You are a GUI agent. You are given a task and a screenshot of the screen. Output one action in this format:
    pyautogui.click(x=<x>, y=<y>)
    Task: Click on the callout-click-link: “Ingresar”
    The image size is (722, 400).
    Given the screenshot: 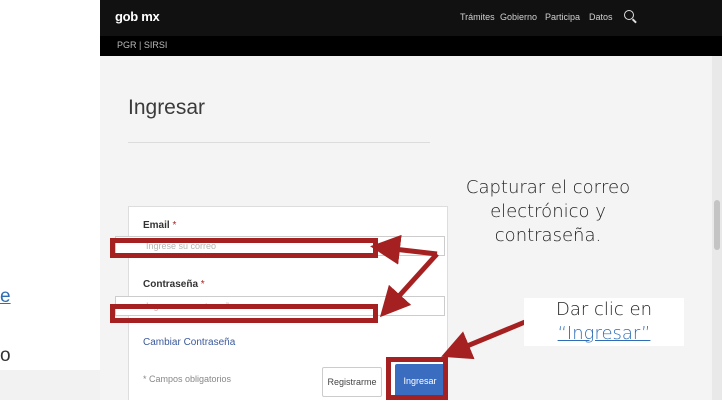 What is the action you would take?
    pyautogui.click(x=604, y=334)
    